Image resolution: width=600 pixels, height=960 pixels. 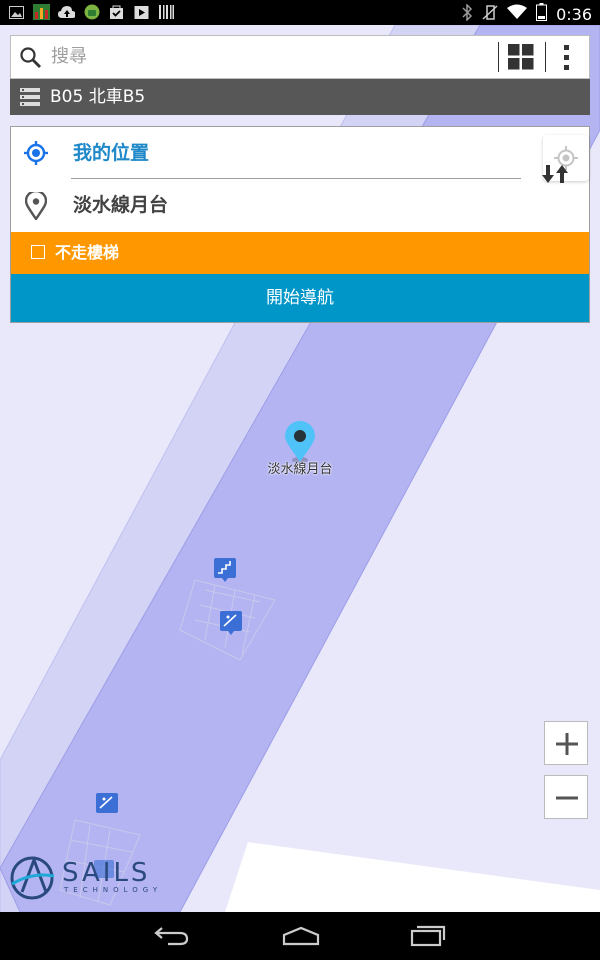 I want to click on zoom-in-button, so click(x=566, y=743).